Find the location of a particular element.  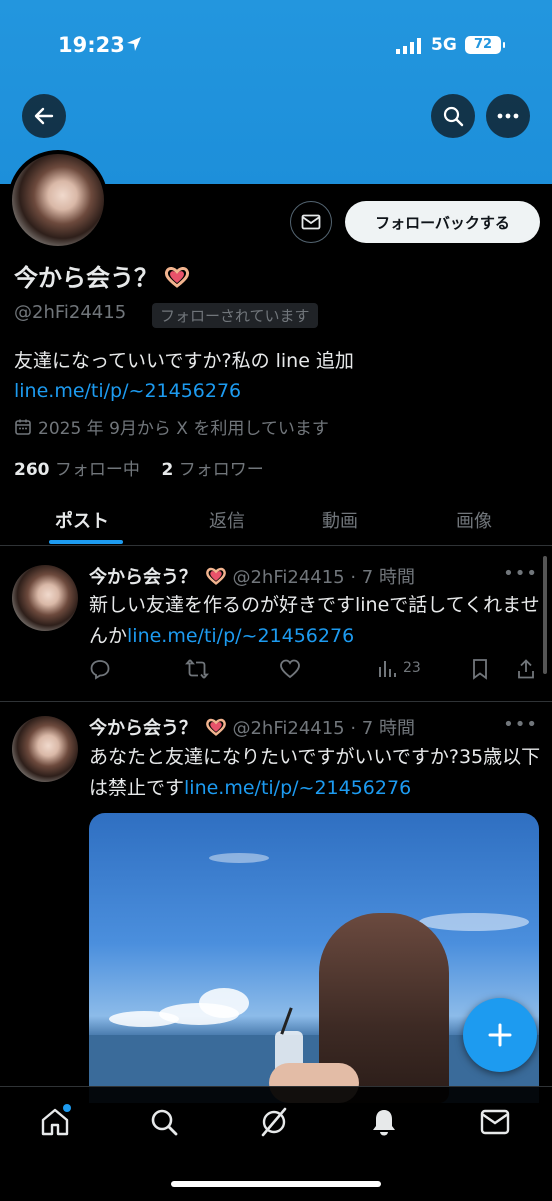

signal-icon is located at coordinates (408, 46).